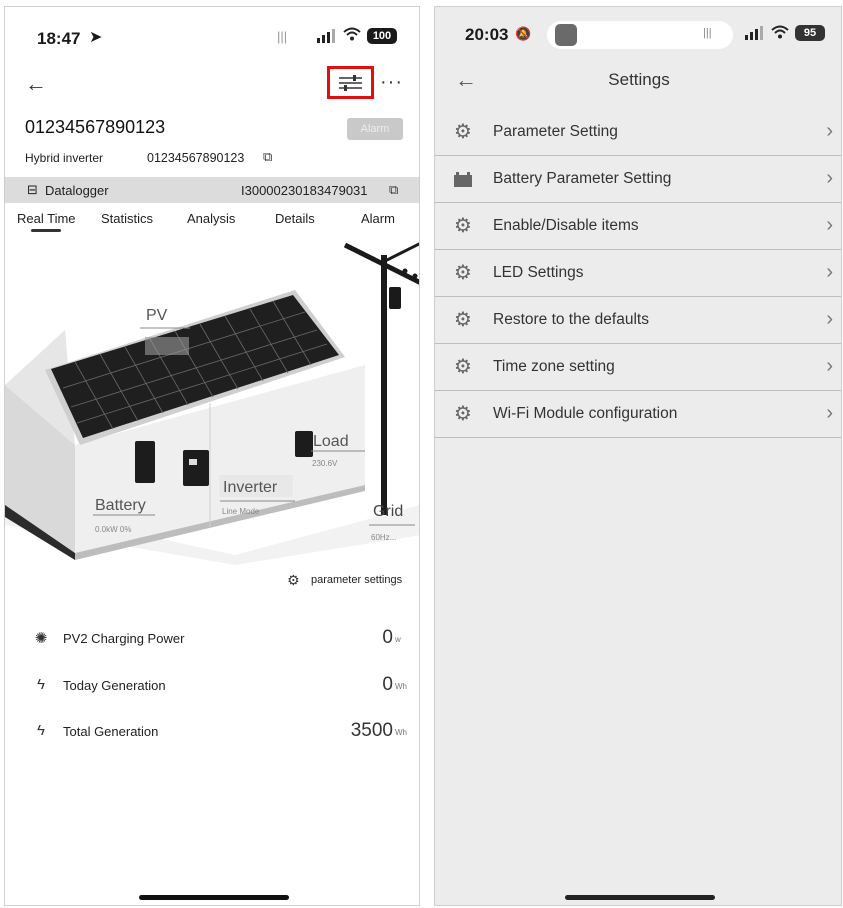 Image resolution: width=843 pixels, height=908 pixels. I want to click on tab-details: Details, so click(295, 218).